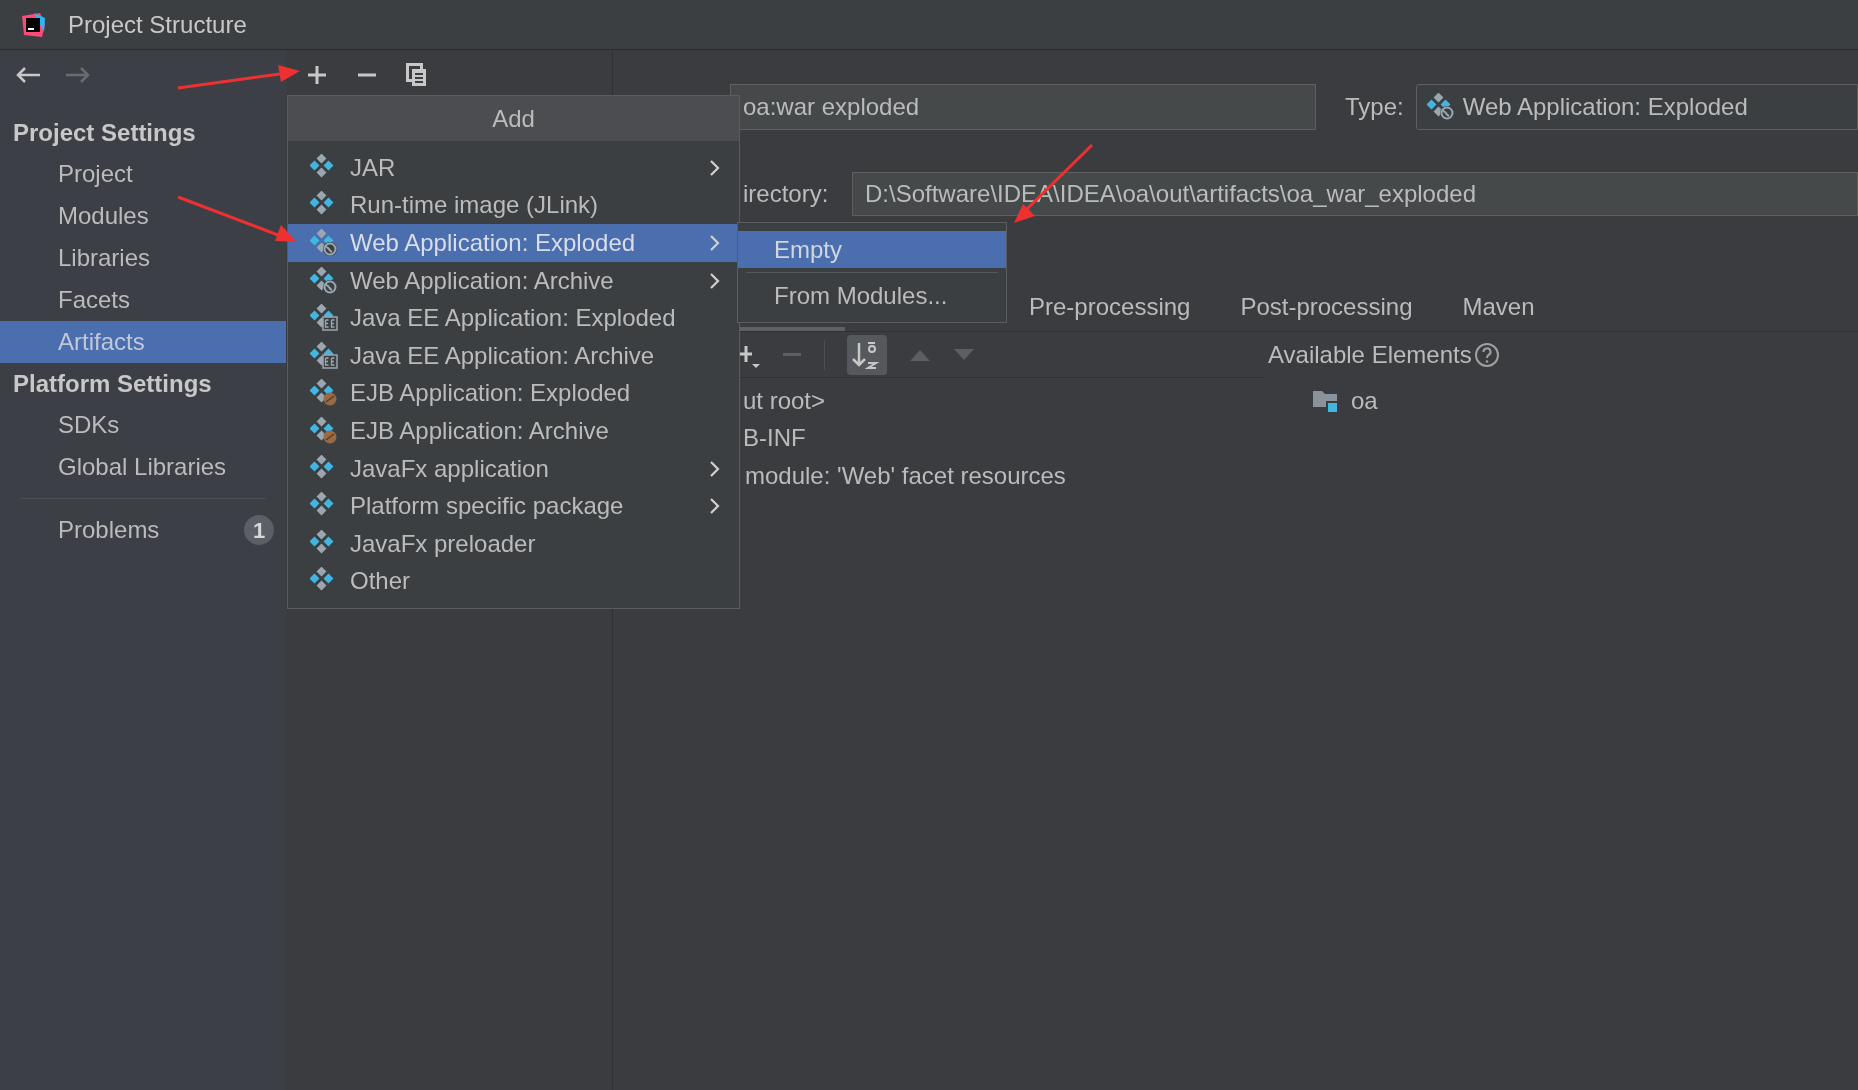 The height and width of the screenshot is (1090, 1858). I want to click on menu-item: EJB Application: Archive, so click(513, 431).